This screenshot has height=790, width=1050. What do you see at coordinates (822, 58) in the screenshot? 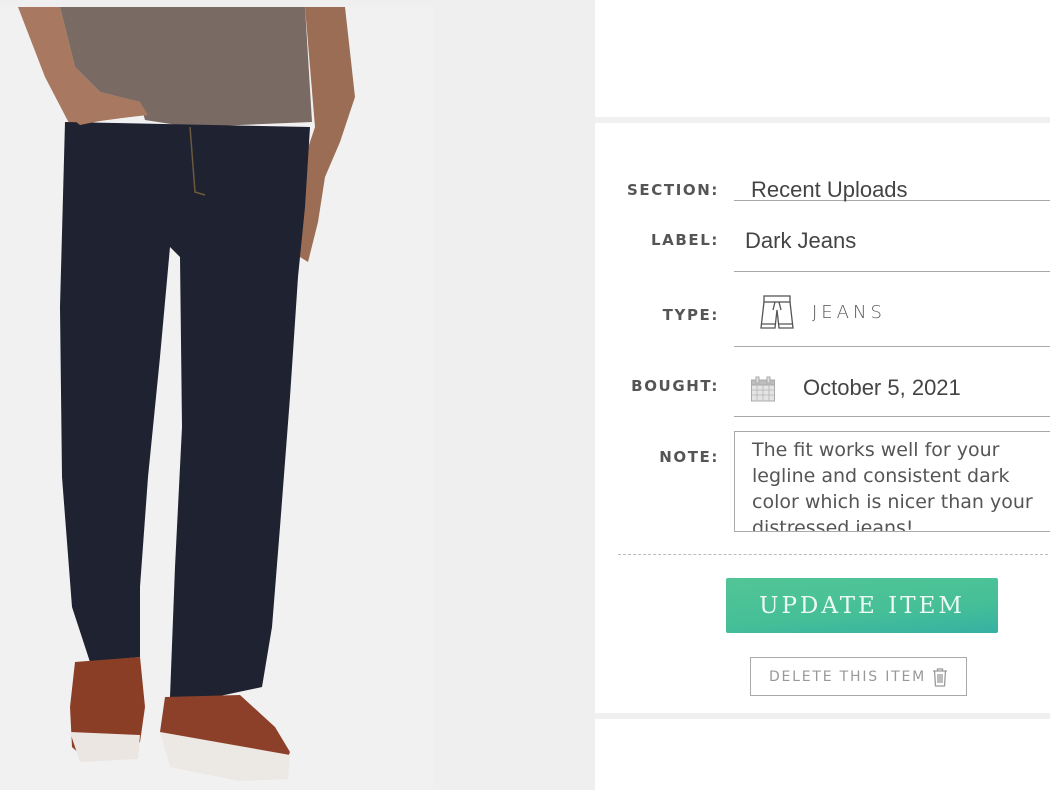
I see `panel-top-spacer` at bounding box center [822, 58].